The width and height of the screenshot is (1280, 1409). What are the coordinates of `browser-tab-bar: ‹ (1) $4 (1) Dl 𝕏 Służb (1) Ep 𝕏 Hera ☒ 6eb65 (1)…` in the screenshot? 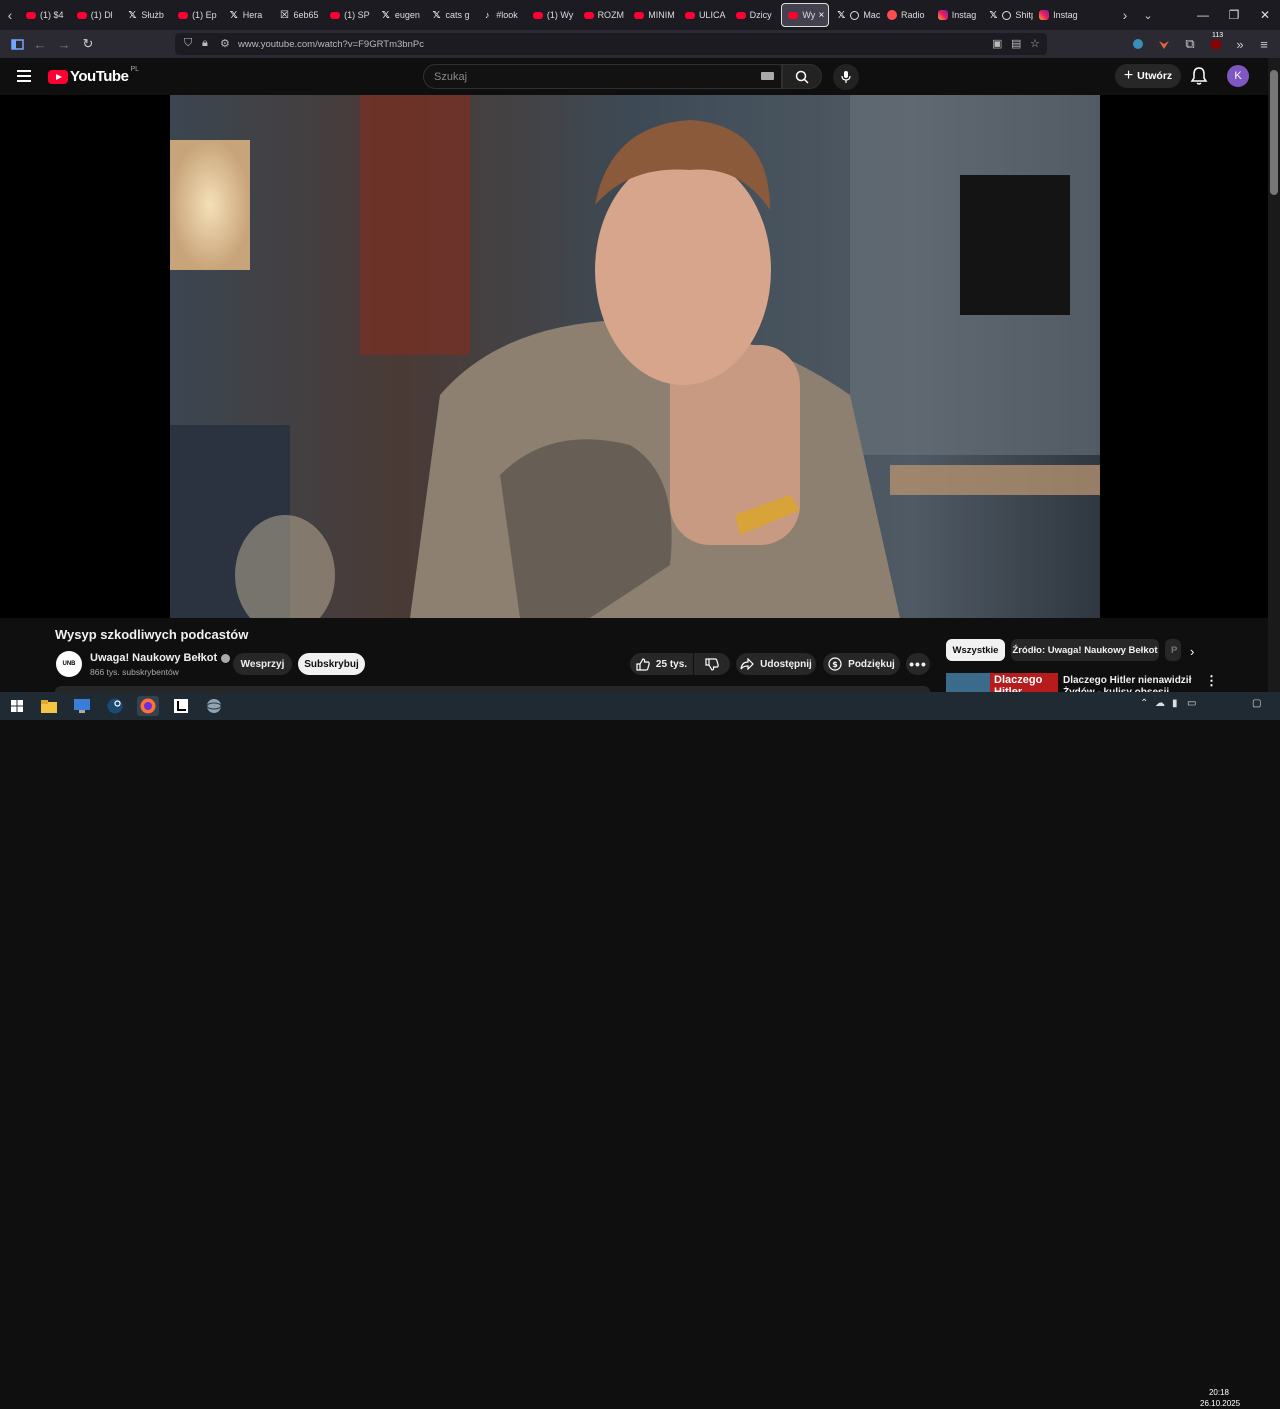 It's located at (640, 15).